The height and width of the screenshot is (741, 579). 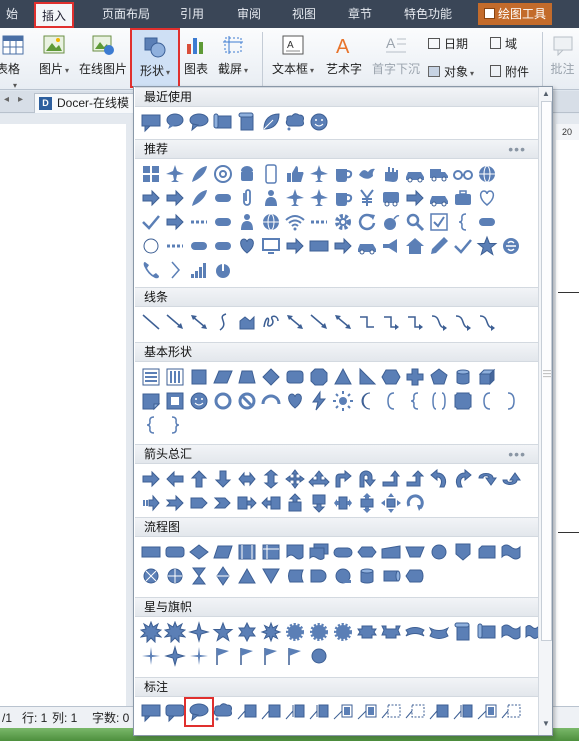 I want to click on shape-suitcase-icon, so click(x=463, y=198).